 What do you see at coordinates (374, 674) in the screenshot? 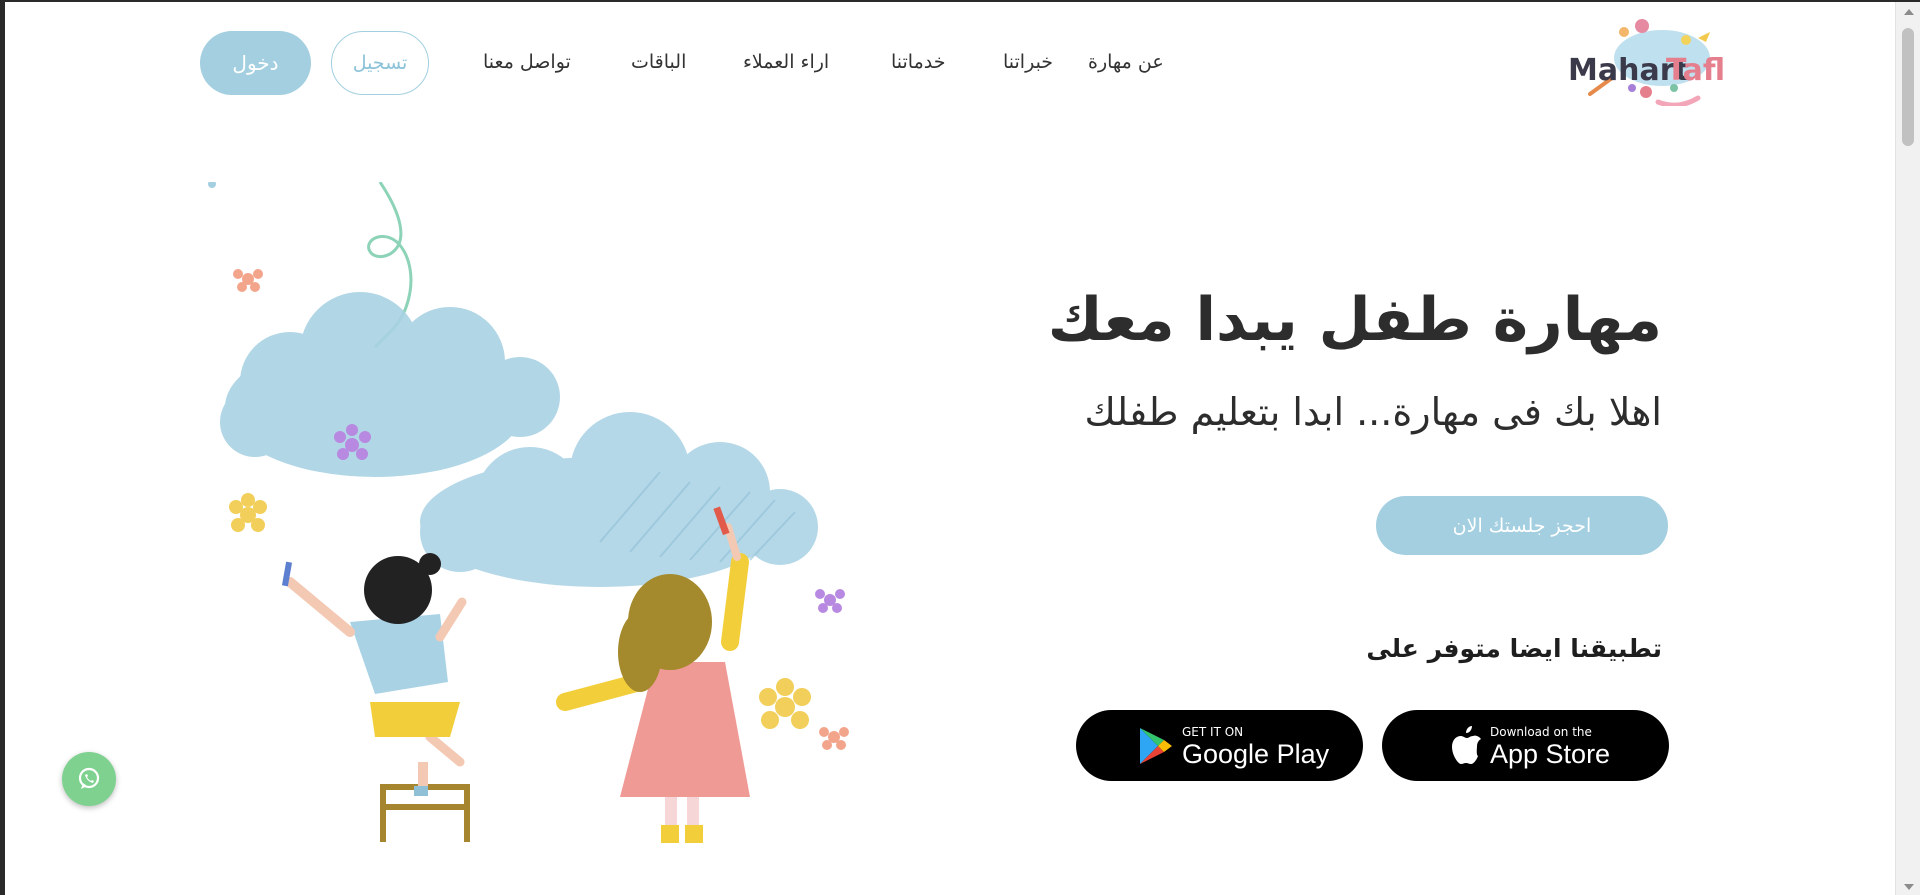
I see `child-left` at bounding box center [374, 674].